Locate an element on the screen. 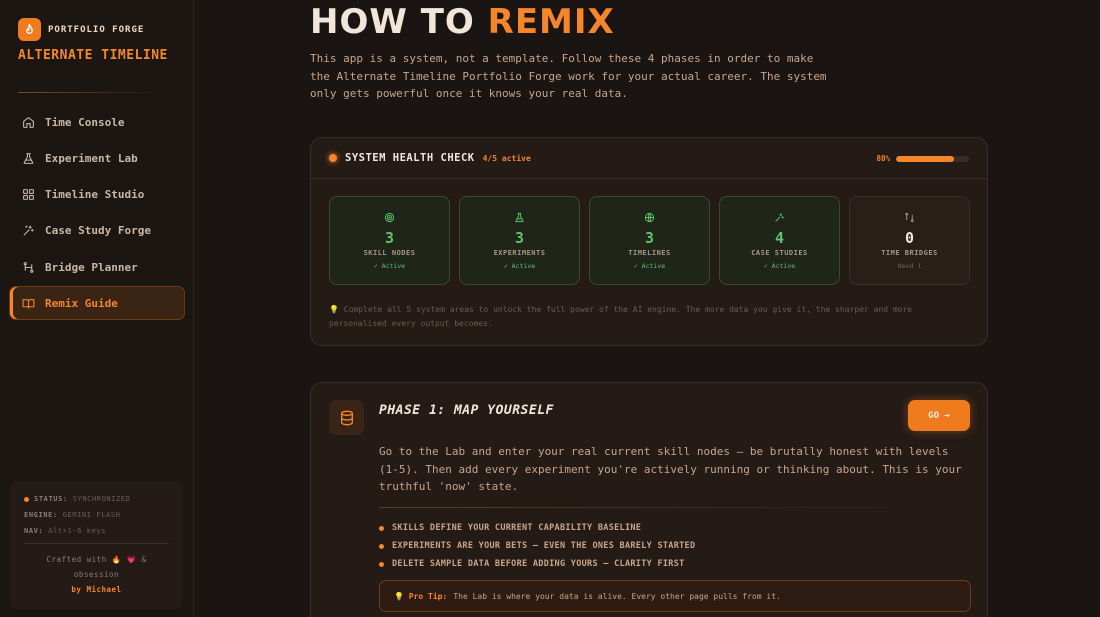  health-progress: 80% is located at coordinates (922, 158).